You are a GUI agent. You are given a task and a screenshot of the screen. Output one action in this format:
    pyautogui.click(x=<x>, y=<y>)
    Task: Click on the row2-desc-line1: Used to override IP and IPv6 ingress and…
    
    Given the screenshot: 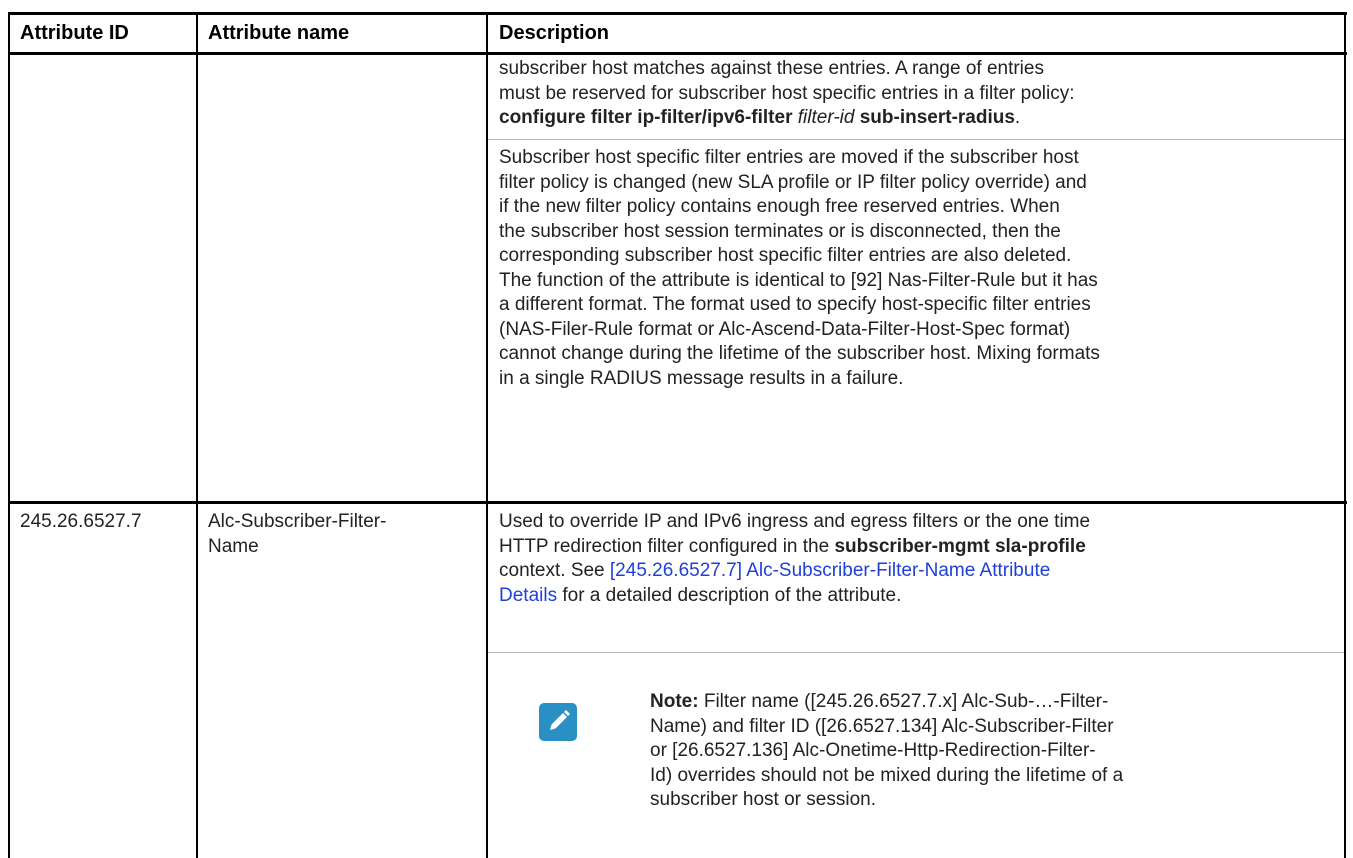 What is the action you would take?
    pyautogui.click(x=795, y=521)
    